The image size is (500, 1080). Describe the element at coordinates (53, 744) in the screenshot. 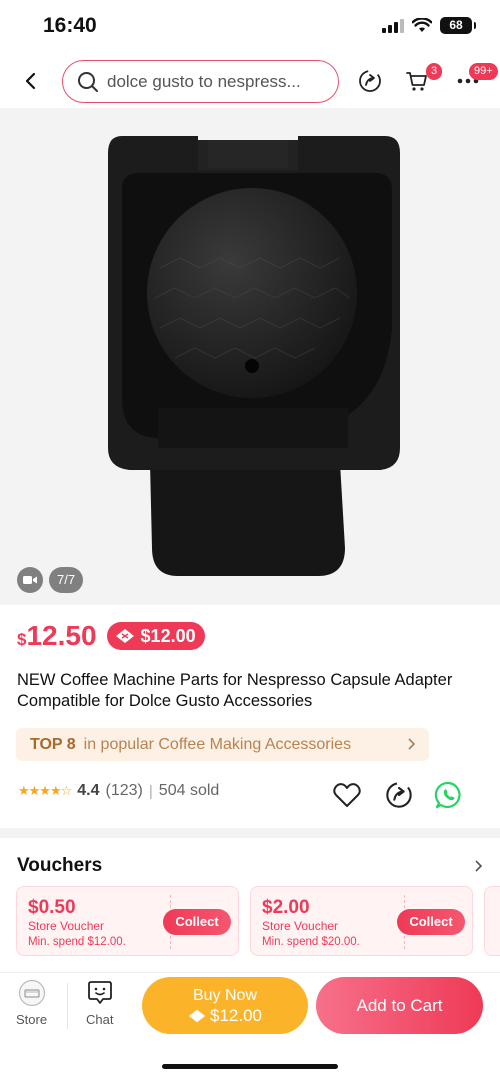

I see `rank-position: TOP 8` at that location.